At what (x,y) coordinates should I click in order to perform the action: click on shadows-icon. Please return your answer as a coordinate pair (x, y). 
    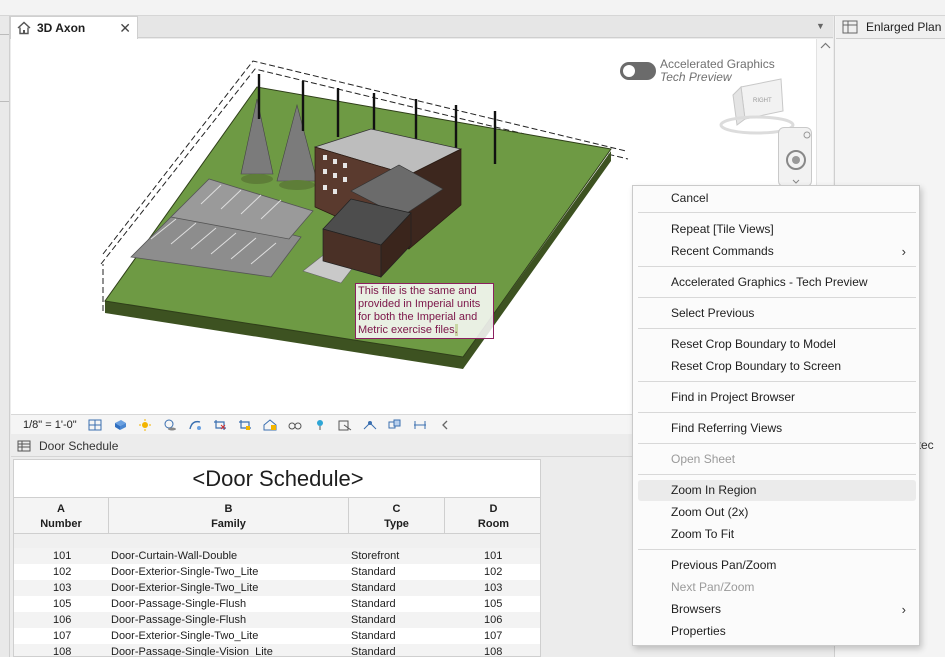
    Looking at the image, I should click on (170, 425).